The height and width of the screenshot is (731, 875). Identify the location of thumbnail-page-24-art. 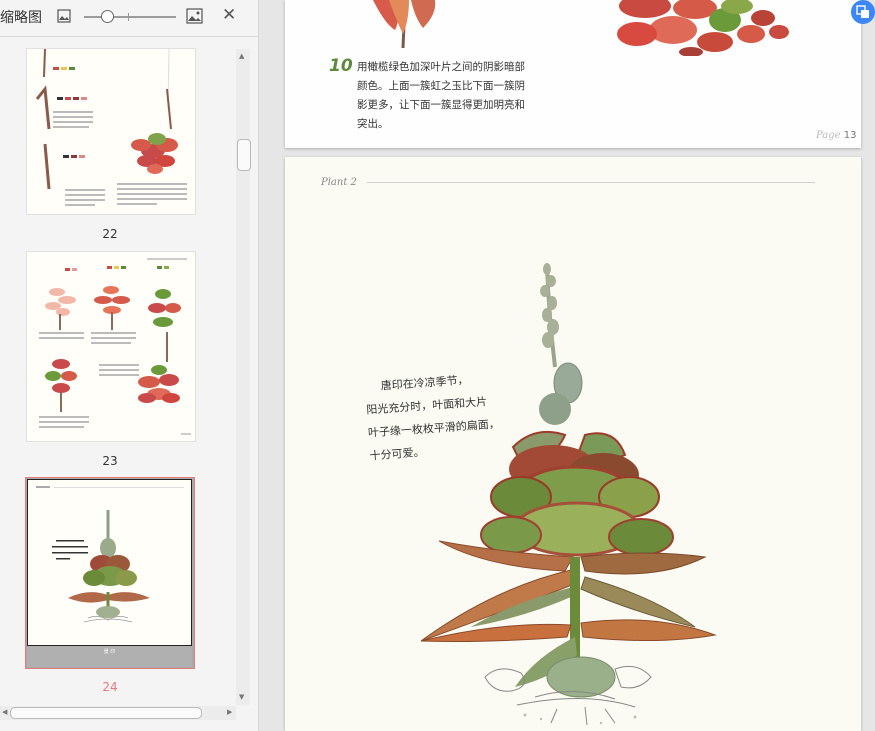
(110, 554).